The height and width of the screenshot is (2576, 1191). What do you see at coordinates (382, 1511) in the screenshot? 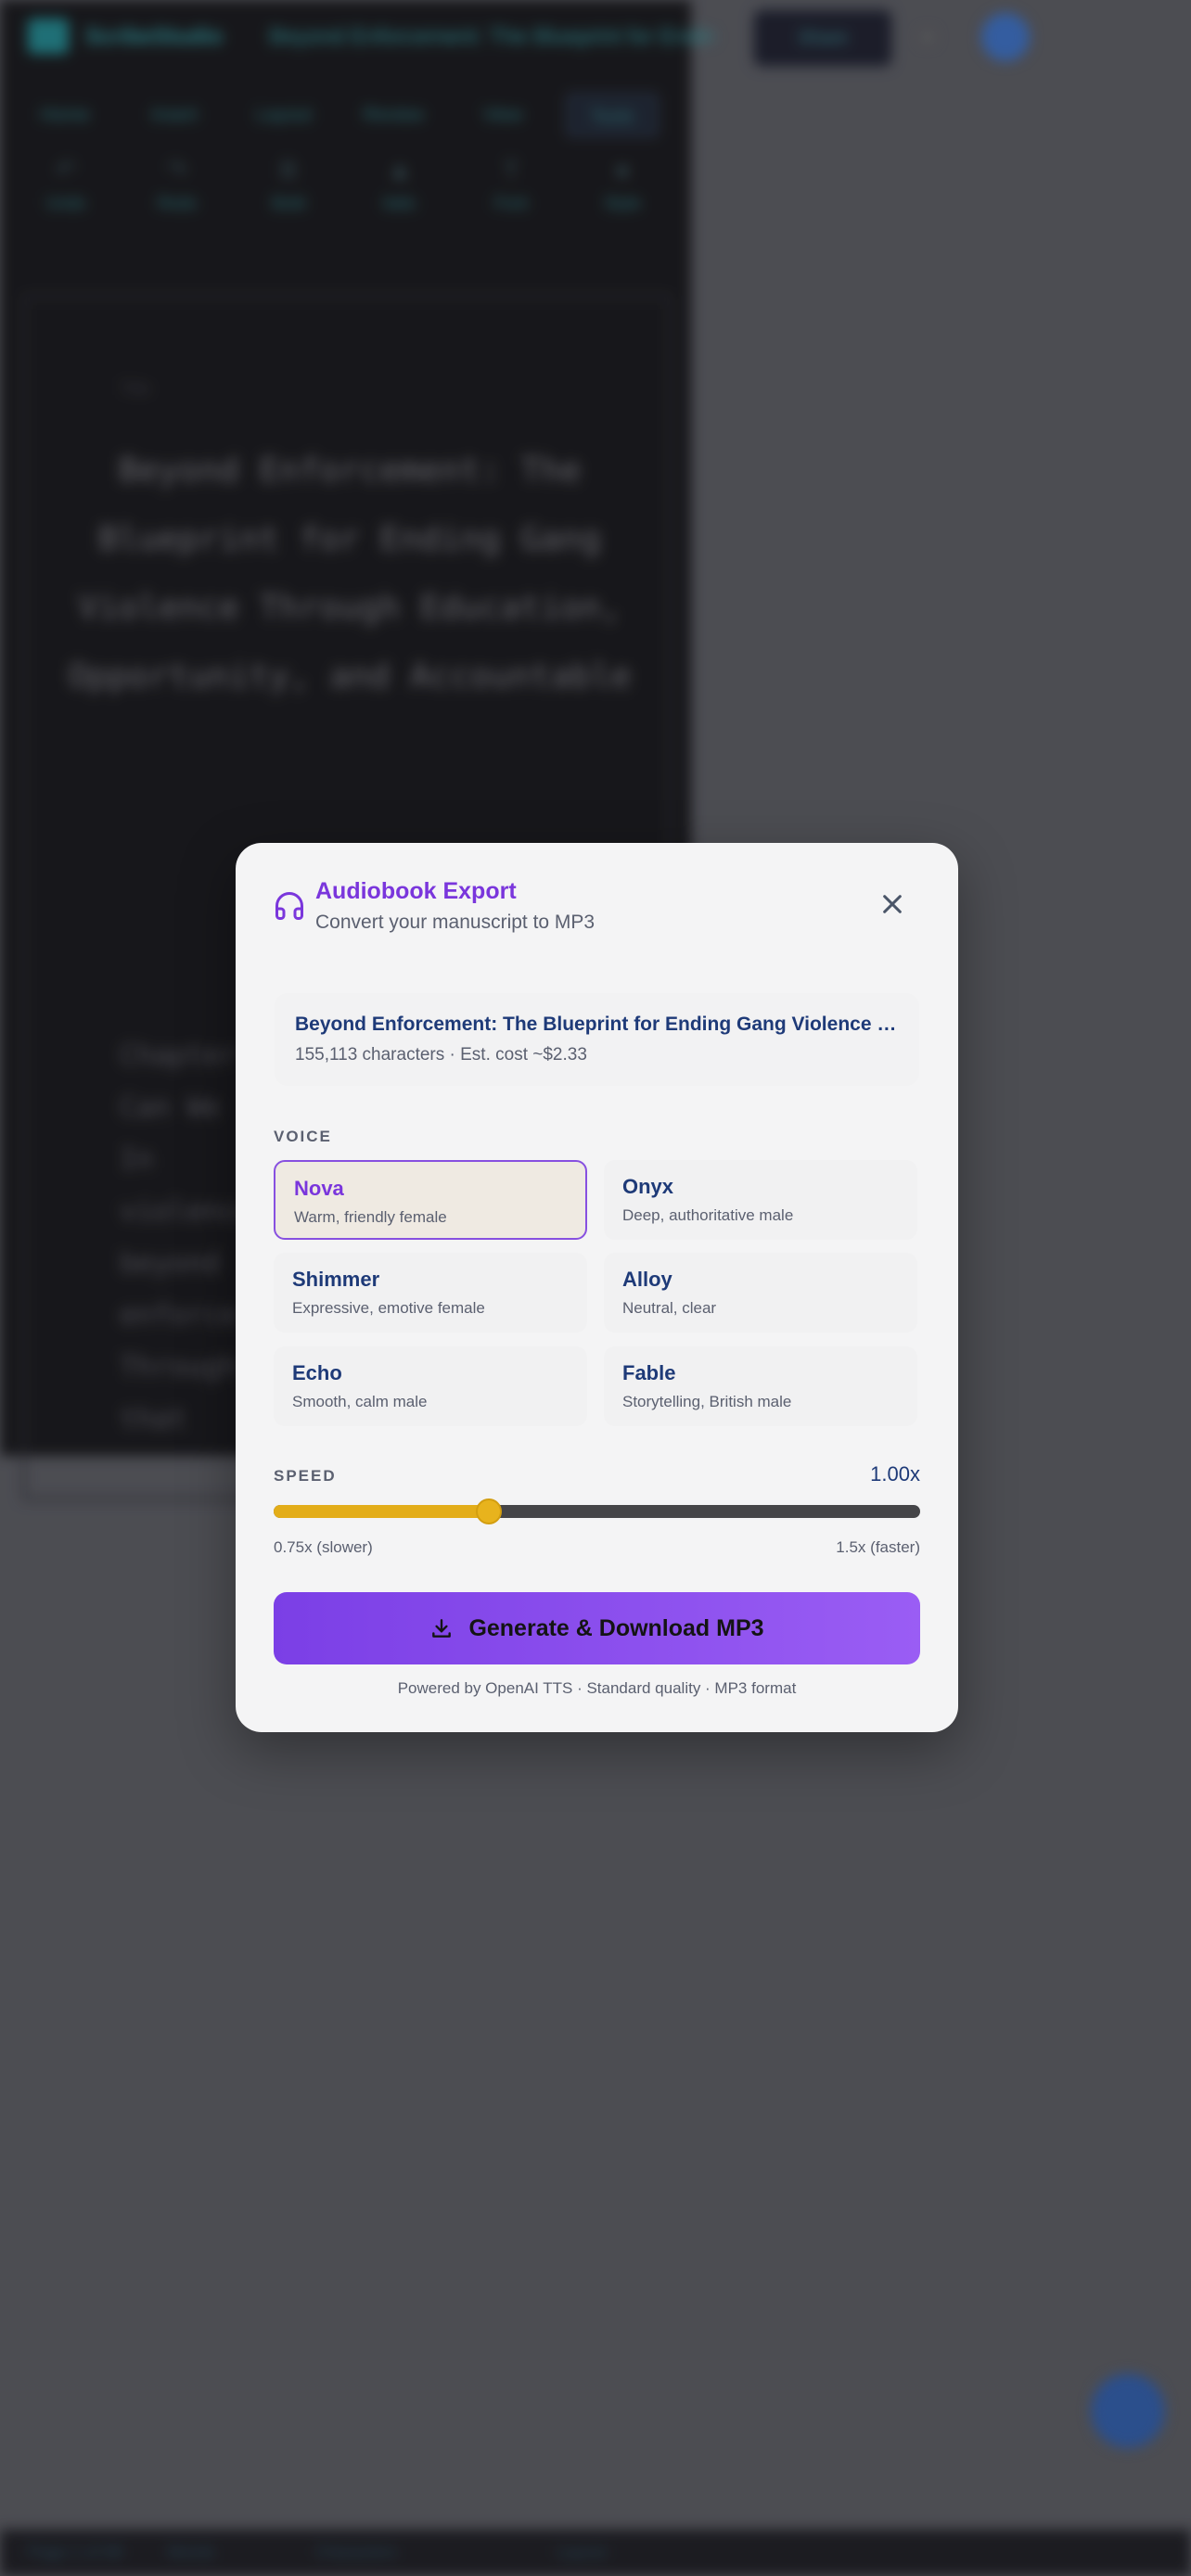
I see `speed-slider-fill` at bounding box center [382, 1511].